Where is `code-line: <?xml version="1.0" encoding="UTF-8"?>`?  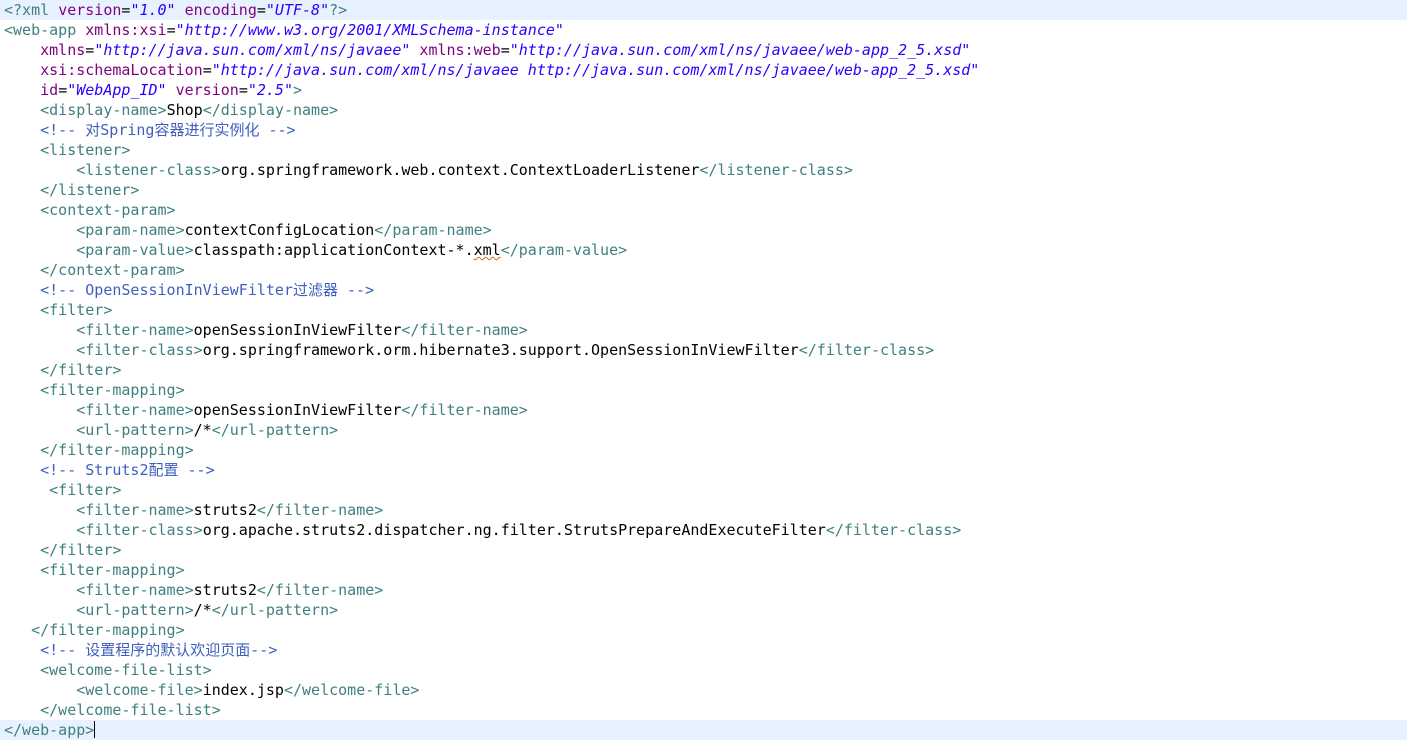 code-line: <?xml version="1.0" encoding="UTF-8"?> is located at coordinates (703, 10).